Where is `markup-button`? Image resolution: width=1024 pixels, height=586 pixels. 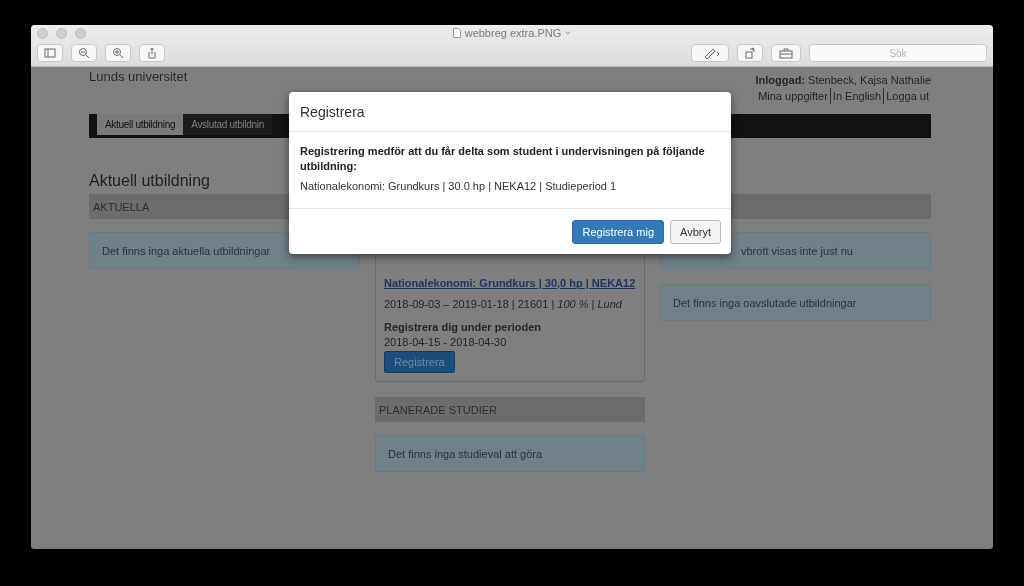 markup-button is located at coordinates (710, 53).